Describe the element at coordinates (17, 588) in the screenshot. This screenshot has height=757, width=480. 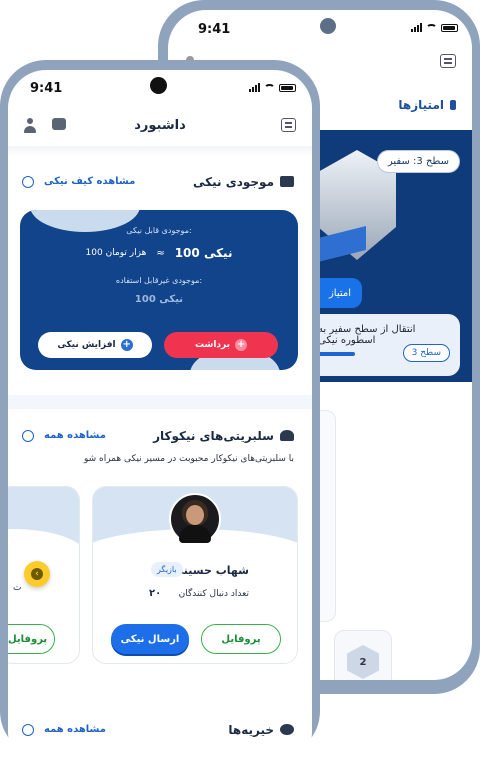
I see `partial-text: ت` at that location.